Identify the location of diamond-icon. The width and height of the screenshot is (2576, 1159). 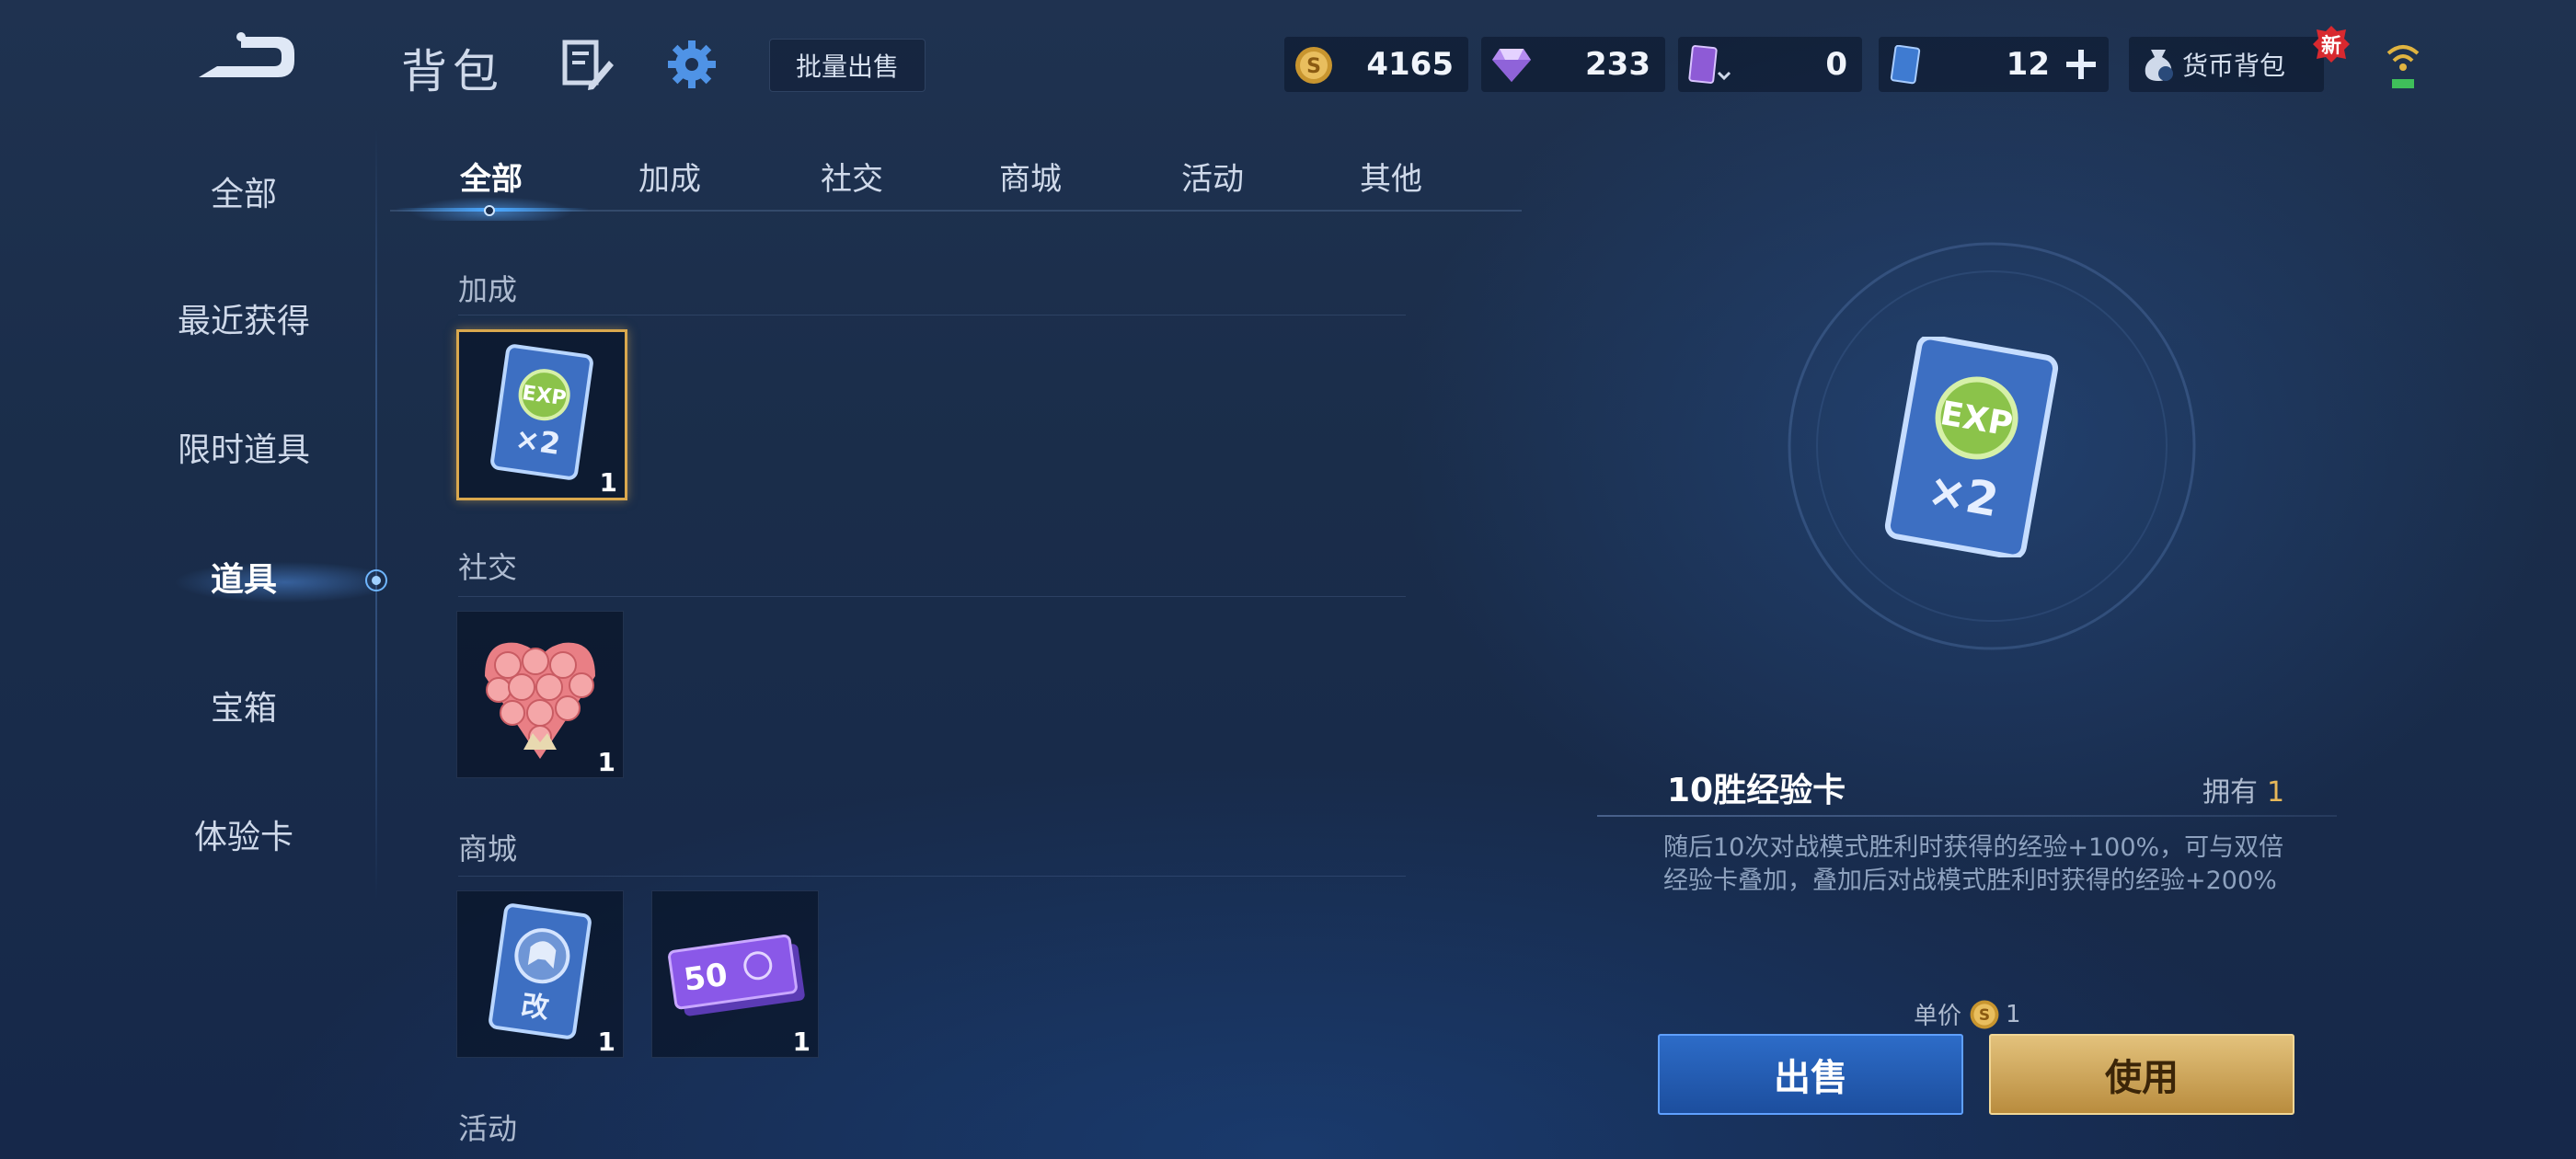
(1511, 65).